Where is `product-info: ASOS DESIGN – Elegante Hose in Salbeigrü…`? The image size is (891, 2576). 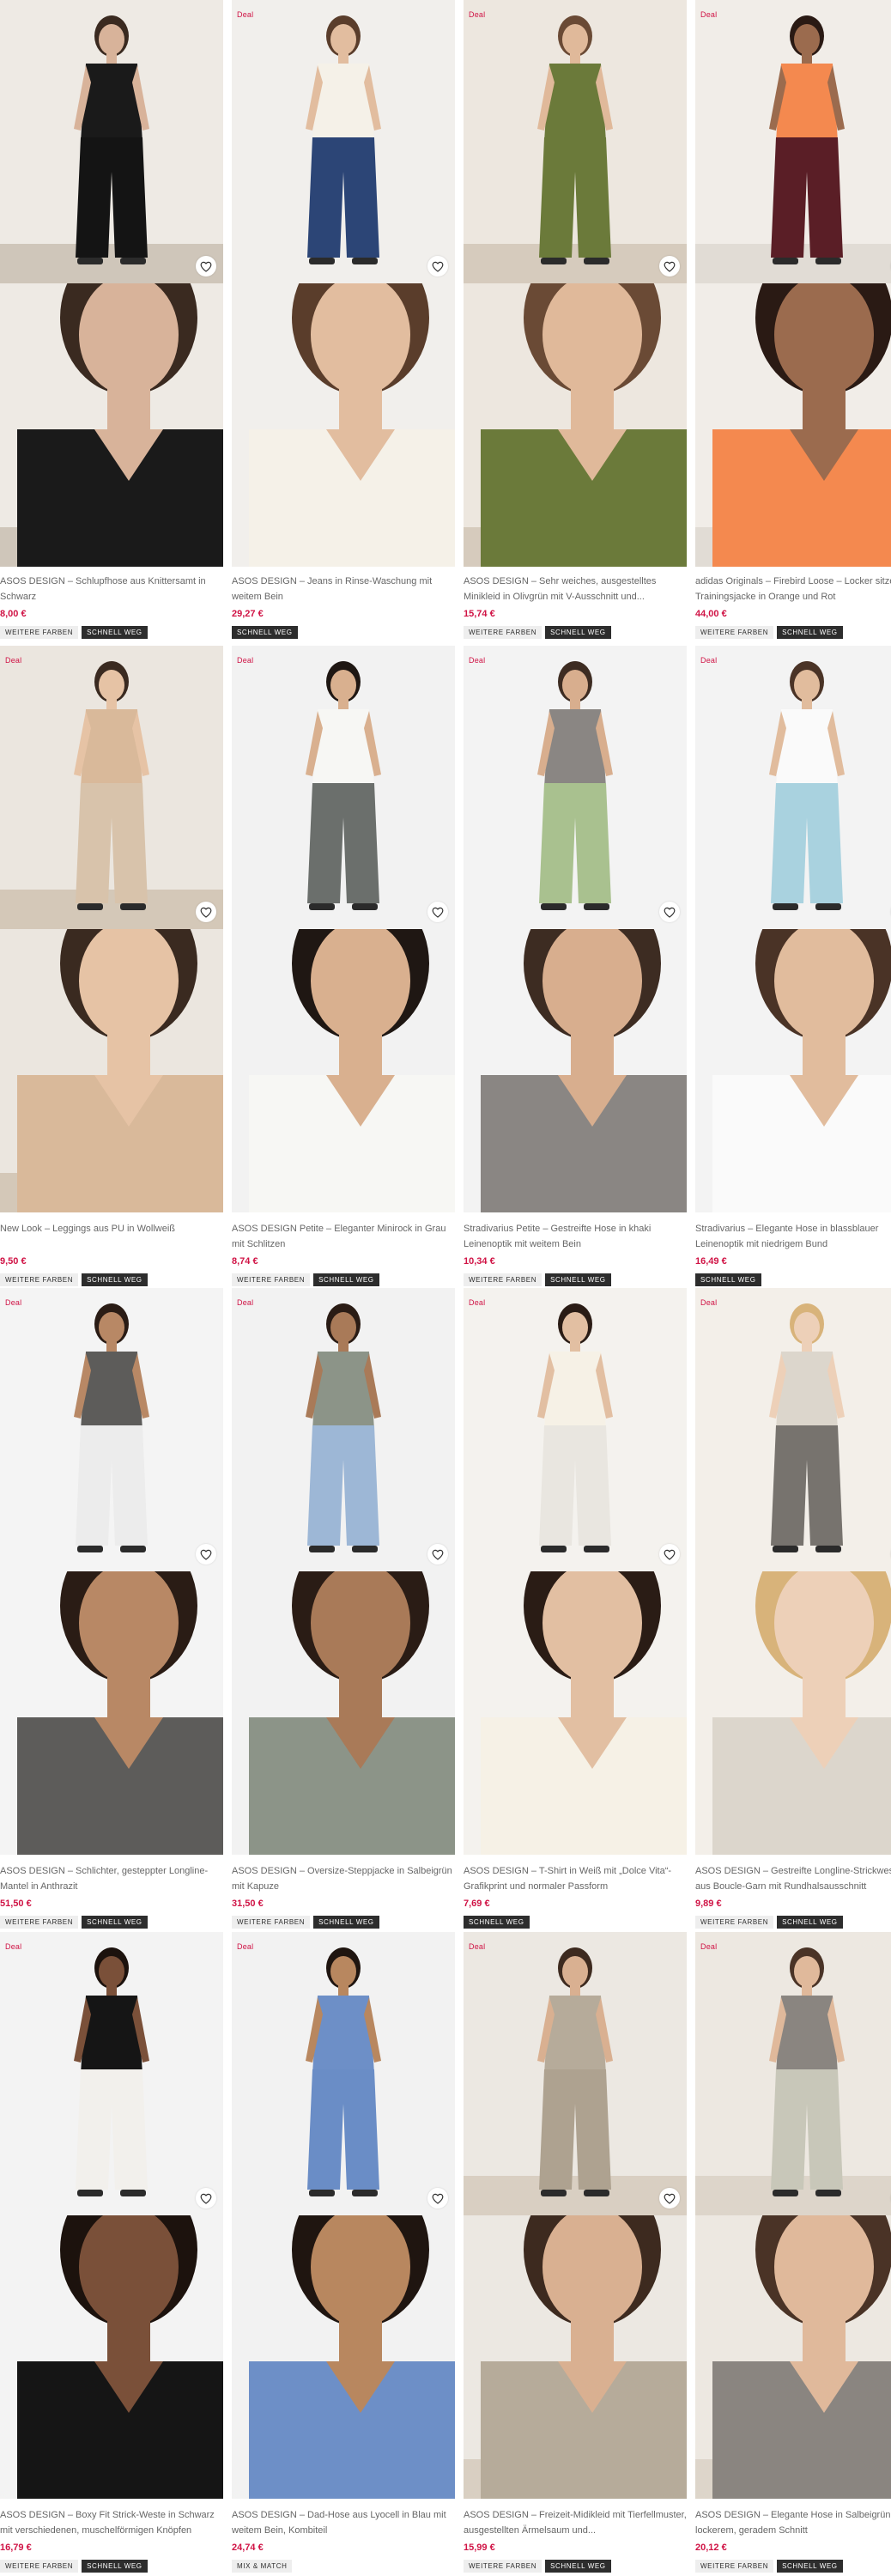 product-info: ASOS DESIGN – Elegante Hose in Salbeigrü… is located at coordinates (793, 2540).